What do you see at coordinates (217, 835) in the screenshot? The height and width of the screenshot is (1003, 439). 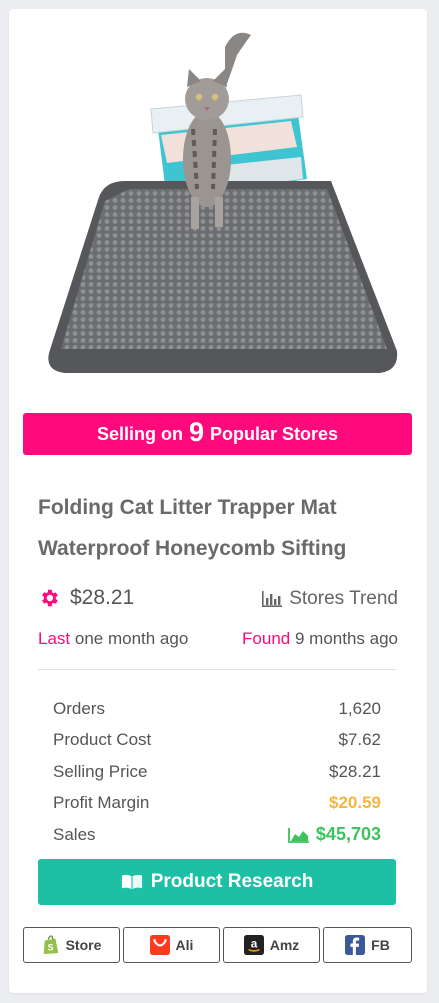 I see `stat-row-sales: Sales $45,703` at bounding box center [217, 835].